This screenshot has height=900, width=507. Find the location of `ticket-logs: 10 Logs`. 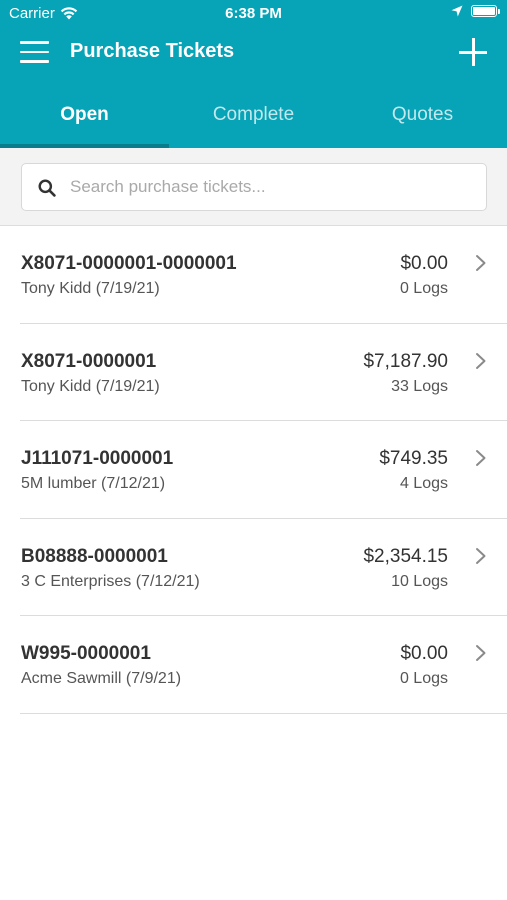

ticket-logs: 10 Logs is located at coordinates (419, 581).